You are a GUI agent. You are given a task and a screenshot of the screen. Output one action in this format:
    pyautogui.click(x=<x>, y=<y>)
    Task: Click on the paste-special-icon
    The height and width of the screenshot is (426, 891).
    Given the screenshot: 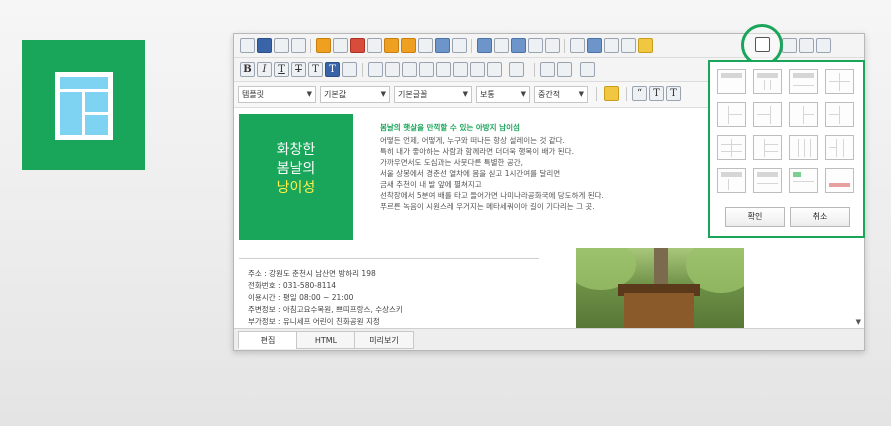 What is the action you would take?
    pyautogui.click(x=408, y=45)
    